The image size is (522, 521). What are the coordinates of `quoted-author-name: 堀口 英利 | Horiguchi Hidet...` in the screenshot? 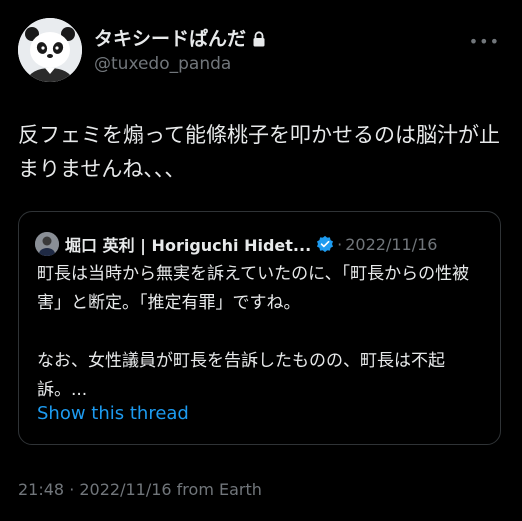 It's located at (188, 244).